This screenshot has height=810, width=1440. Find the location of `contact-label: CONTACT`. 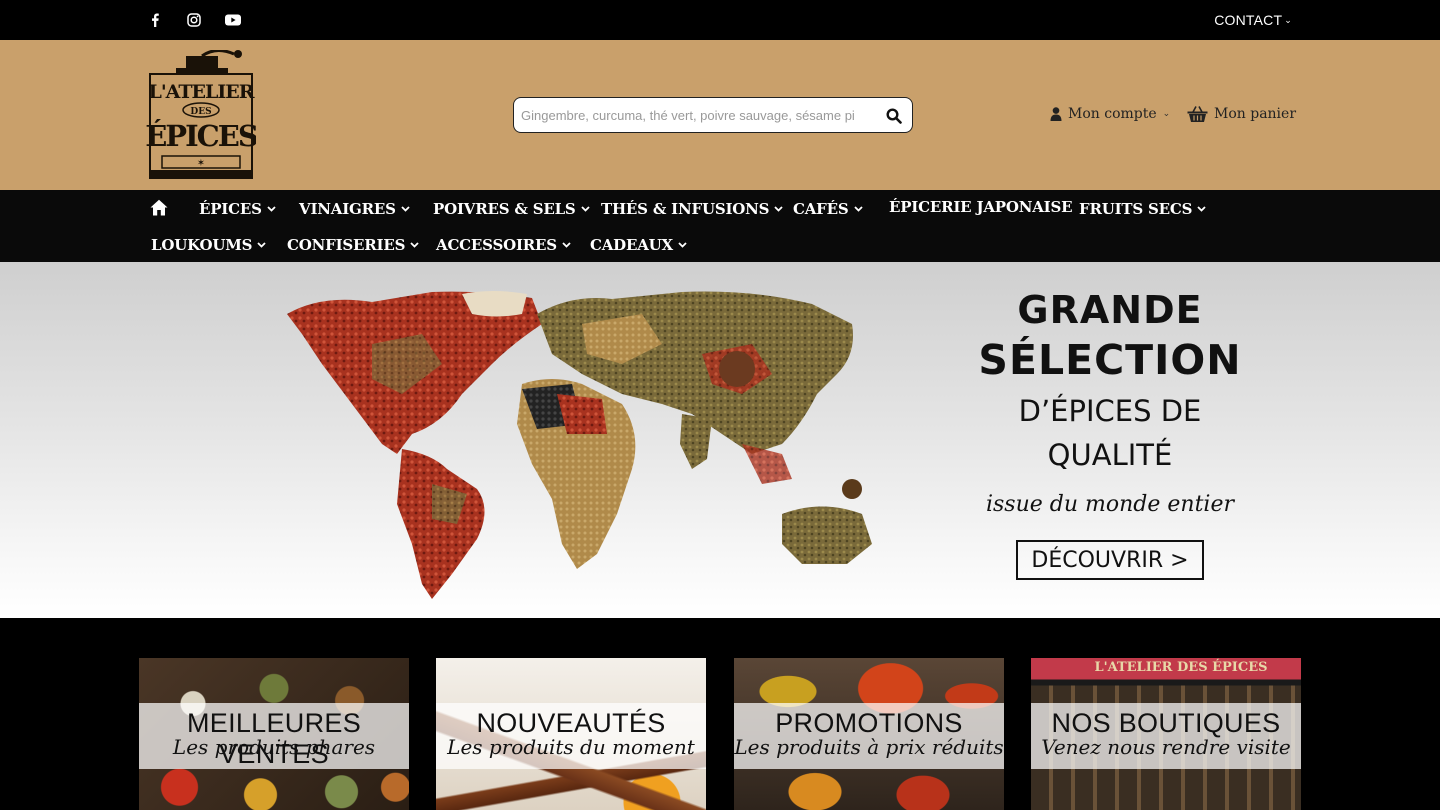

contact-label: CONTACT is located at coordinates (1248, 20).